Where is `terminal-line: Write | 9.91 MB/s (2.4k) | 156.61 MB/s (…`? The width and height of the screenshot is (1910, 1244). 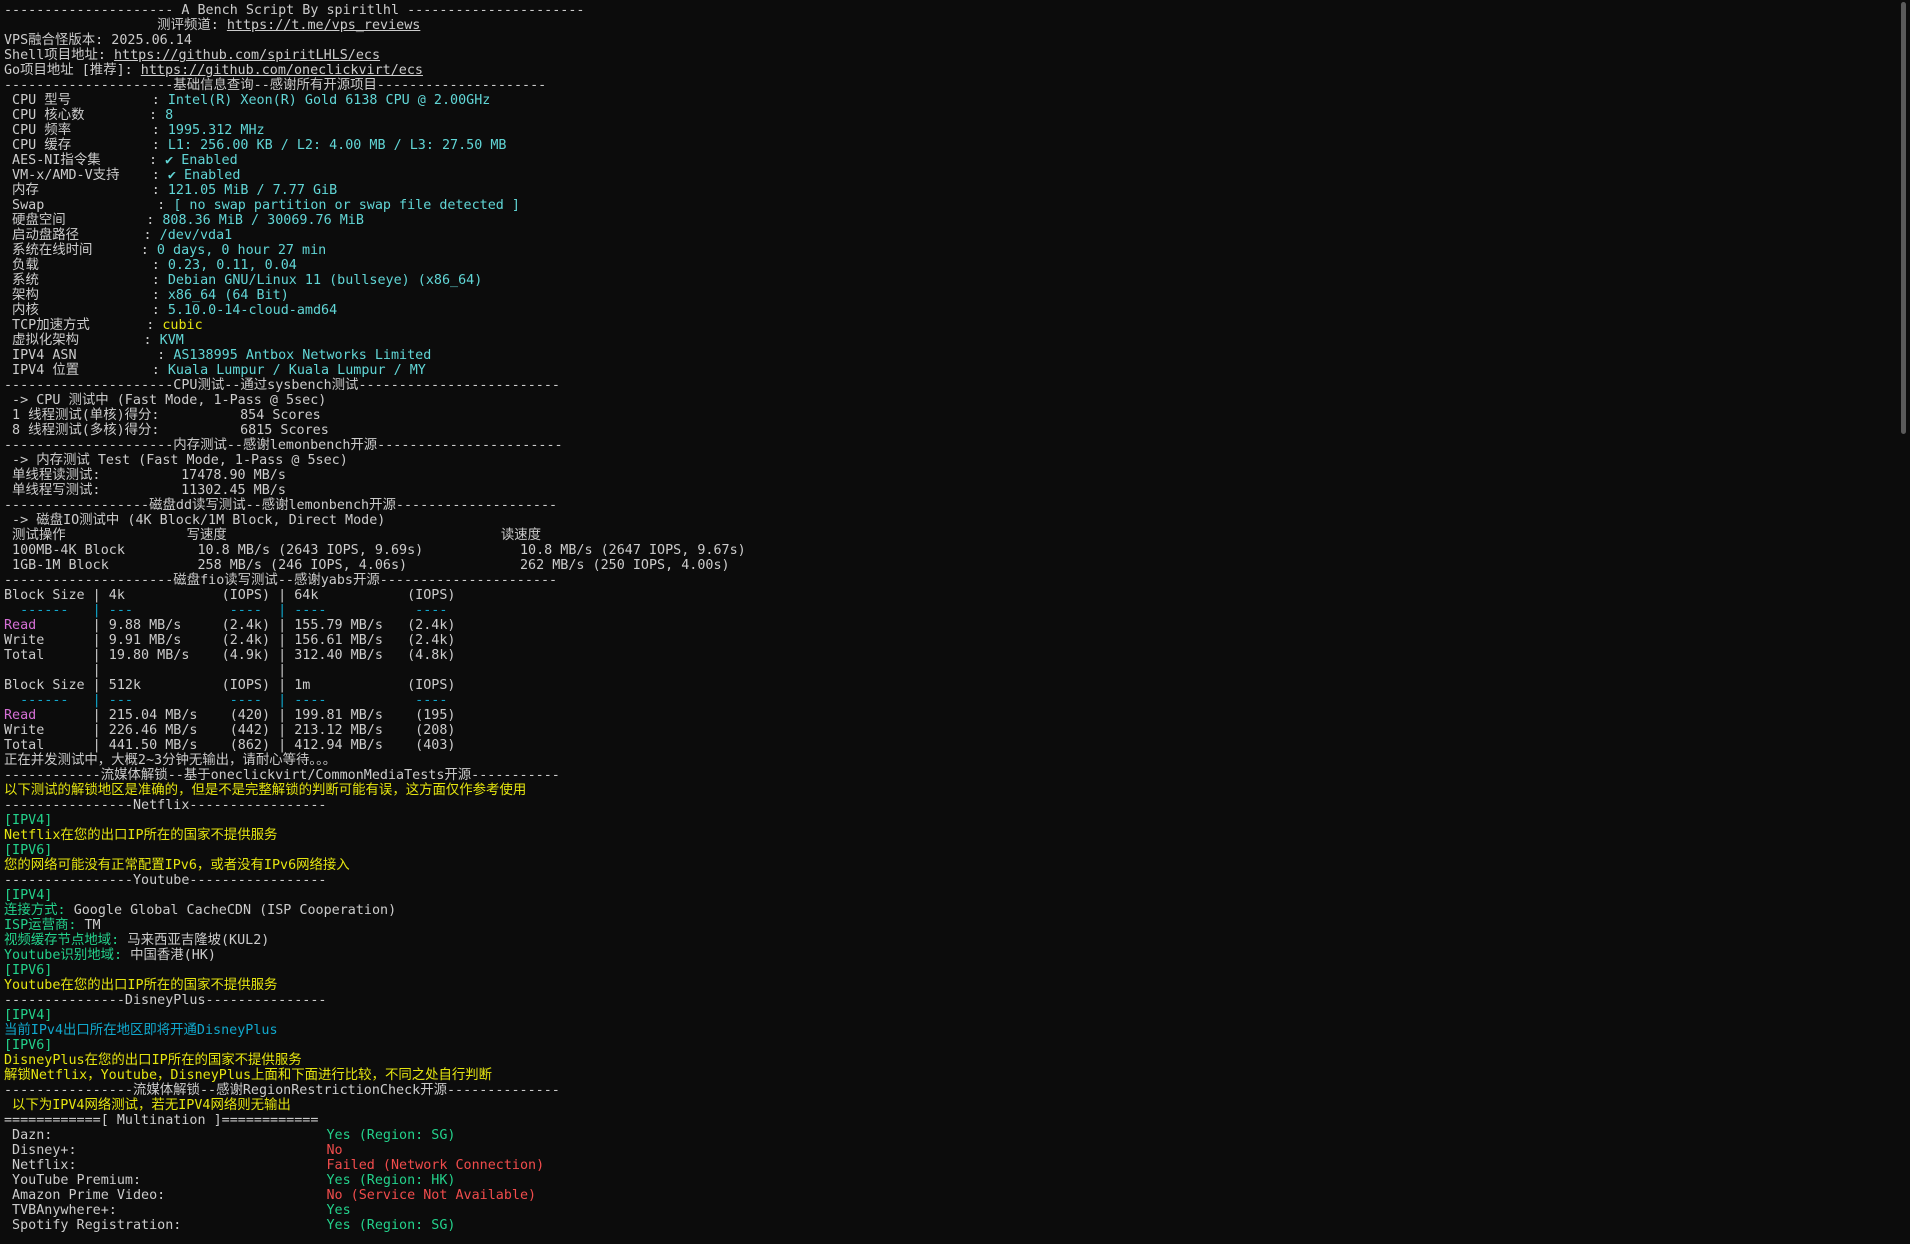
terminal-line: Write | 9.91 MB/s (2.4k) | 156.61 MB/s (… is located at coordinates (944, 640).